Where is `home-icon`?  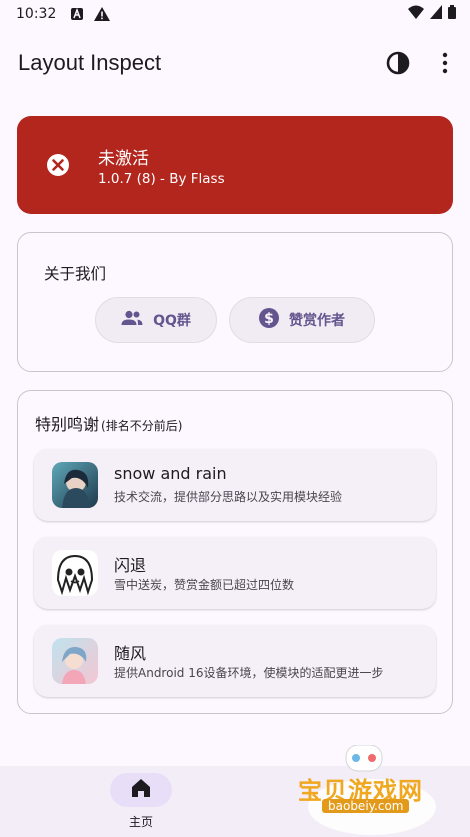 home-icon is located at coordinates (141, 790).